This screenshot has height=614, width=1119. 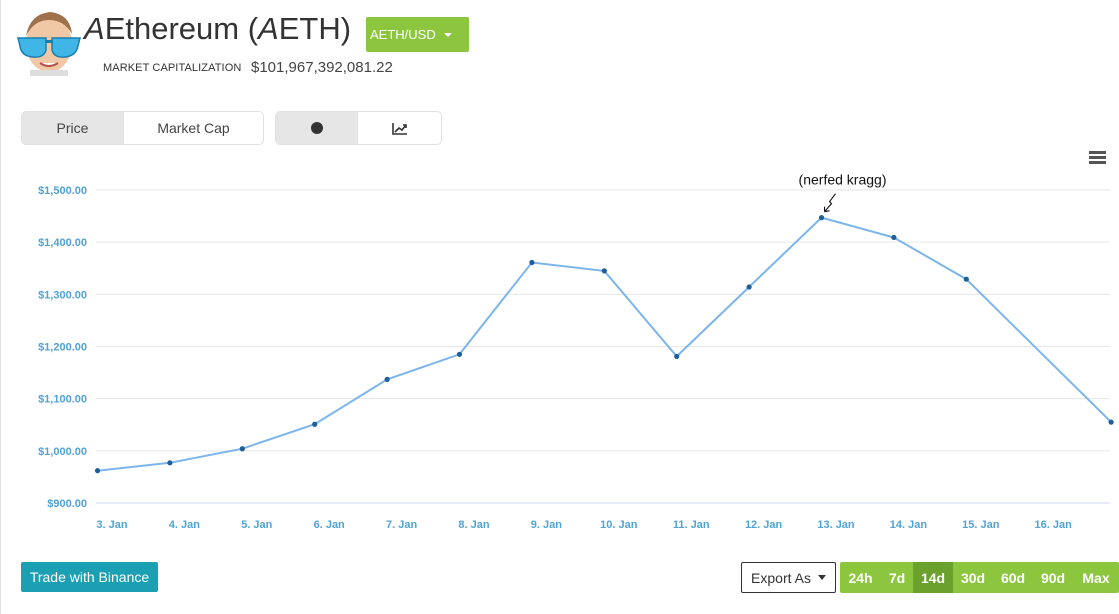 I want to click on line-chart-icon, so click(x=399, y=128).